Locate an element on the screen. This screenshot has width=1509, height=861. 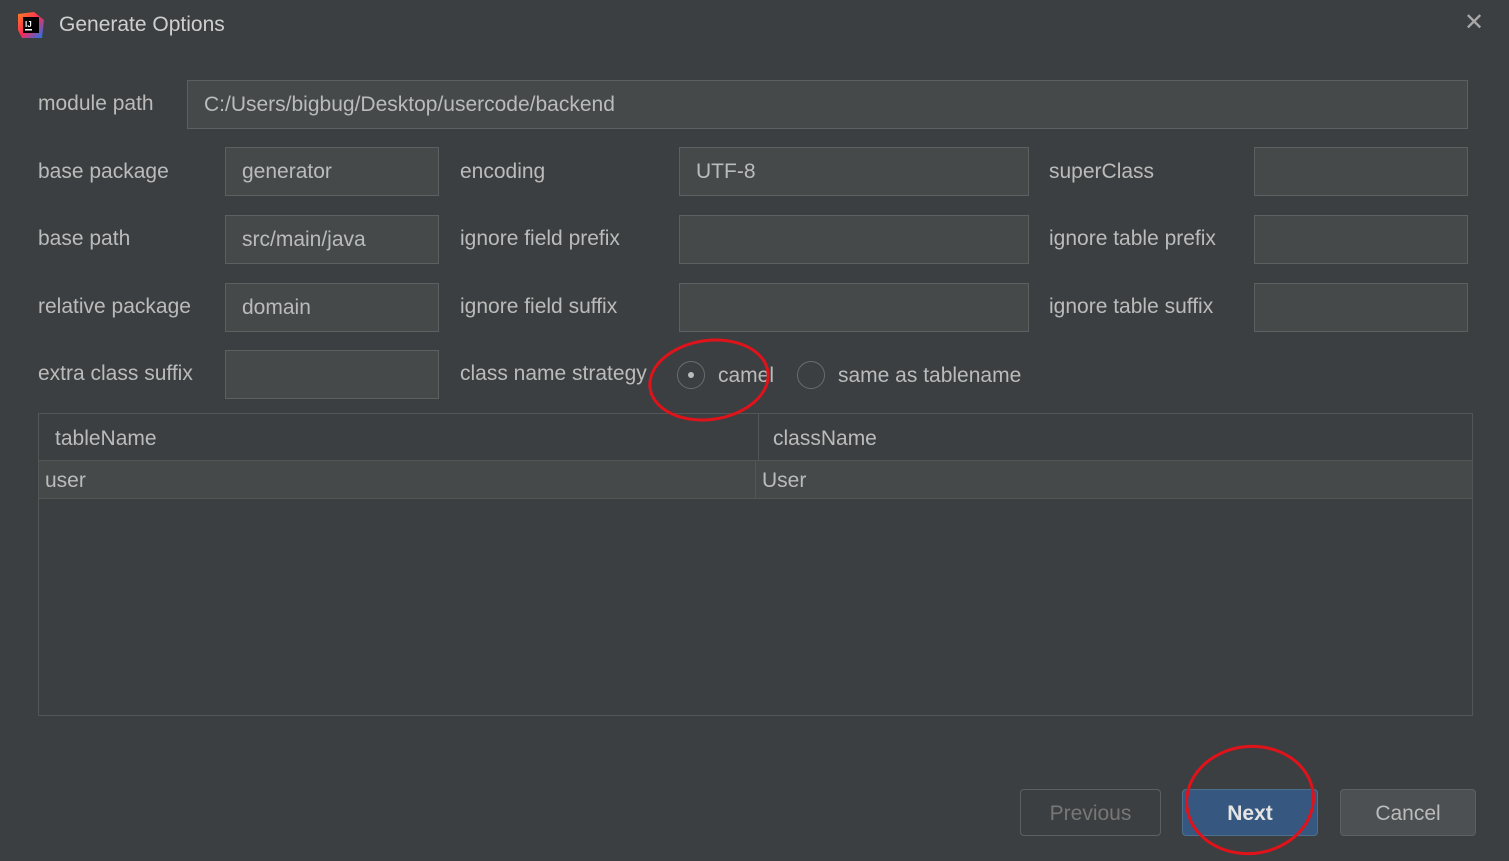
column-header-classname: className is located at coordinates (817, 437).